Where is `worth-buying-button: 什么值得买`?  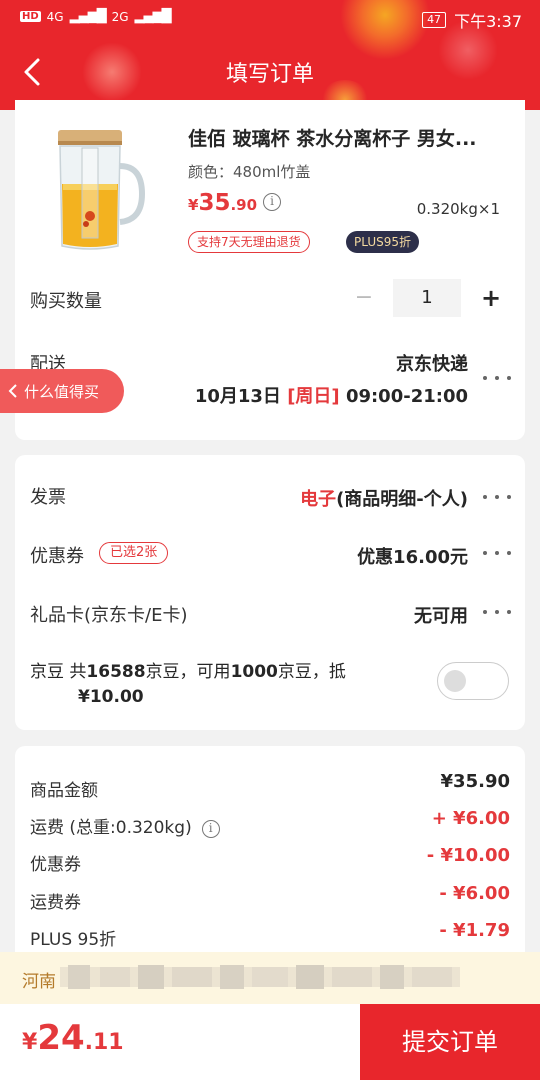
worth-buying-button: 什么值得买 is located at coordinates (62, 391).